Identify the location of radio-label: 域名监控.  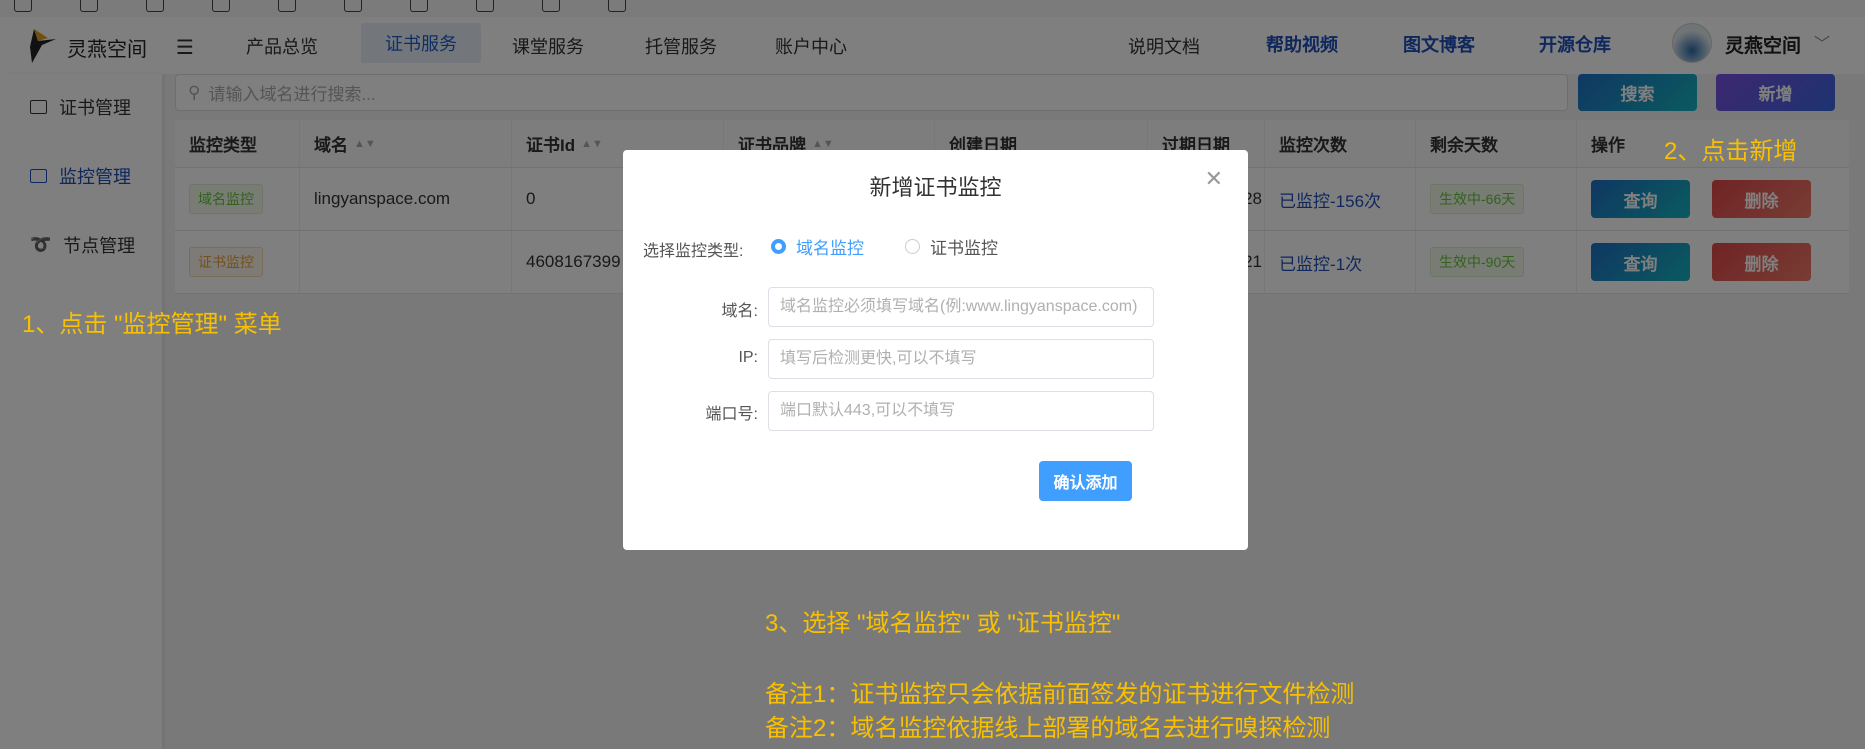
(830, 248).